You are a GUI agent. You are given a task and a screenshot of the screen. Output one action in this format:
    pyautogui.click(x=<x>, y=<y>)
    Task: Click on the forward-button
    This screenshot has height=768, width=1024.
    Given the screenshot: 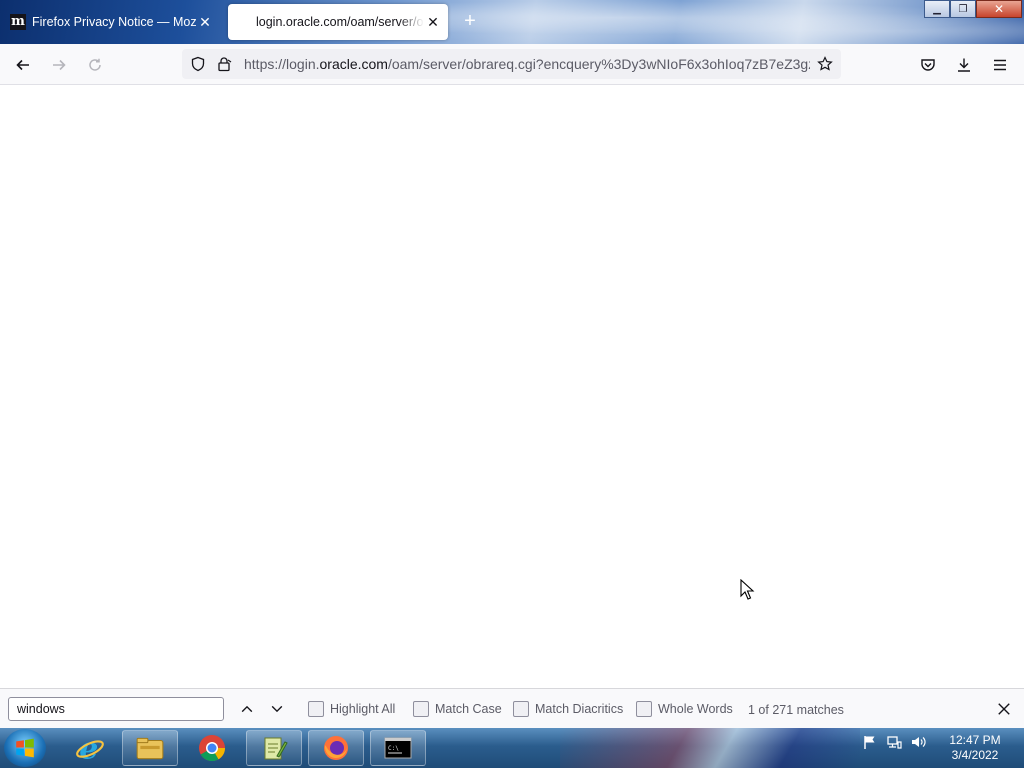 What is the action you would take?
    pyautogui.click(x=59, y=65)
    